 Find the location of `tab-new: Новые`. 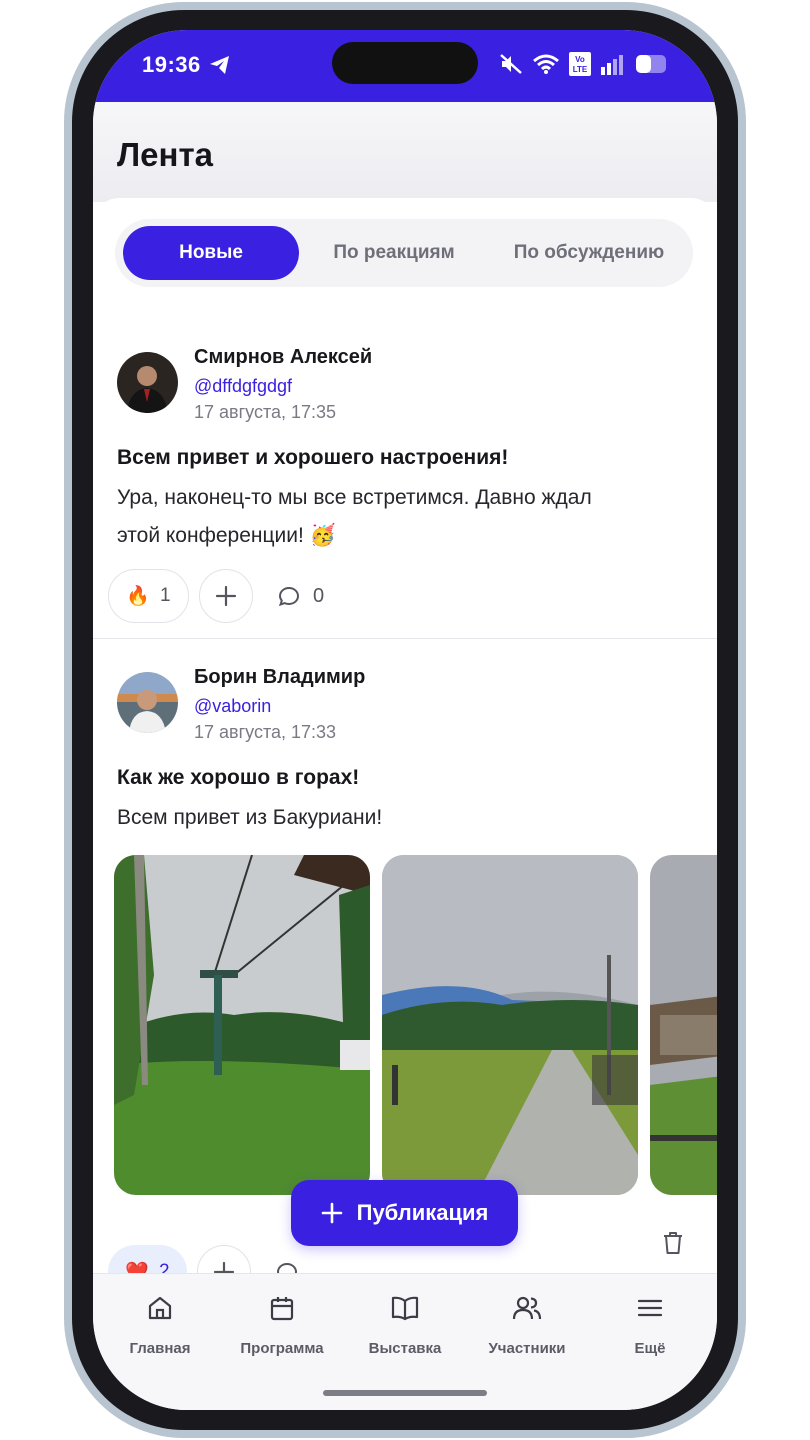

tab-new: Новые is located at coordinates (211, 253).